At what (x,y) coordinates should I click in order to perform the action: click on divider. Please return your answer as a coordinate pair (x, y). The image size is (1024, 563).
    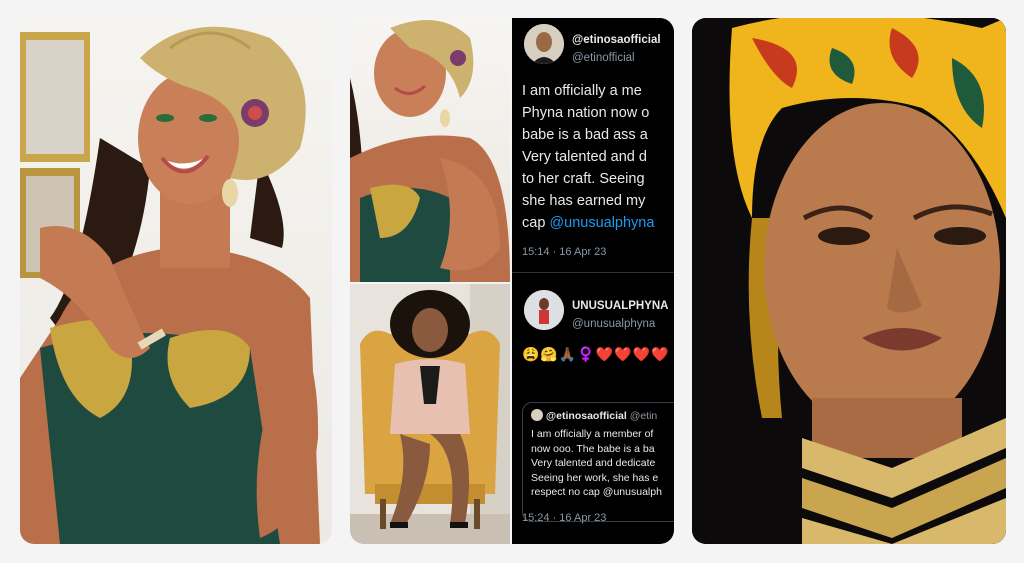
    Looking at the image, I should click on (593, 272).